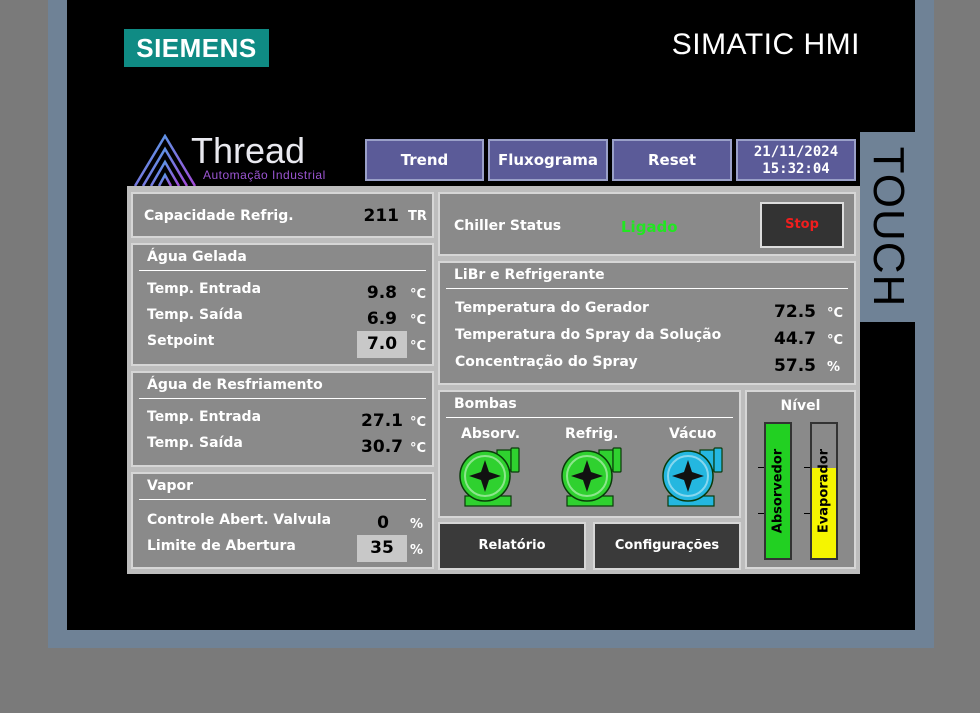  I want to click on chiller-status-value: Ligado, so click(649, 227).